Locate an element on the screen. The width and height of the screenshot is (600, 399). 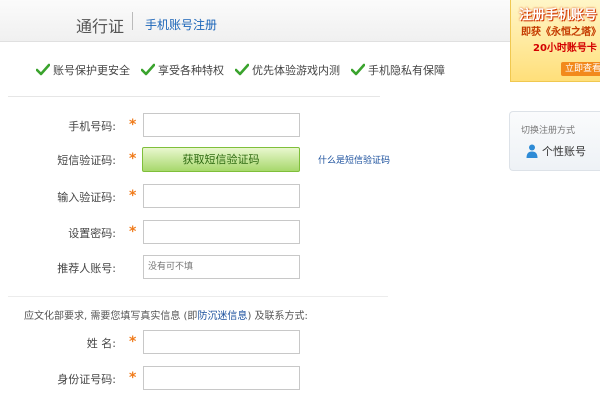
personal-account-label: 个性账号 is located at coordinates (564, 151).